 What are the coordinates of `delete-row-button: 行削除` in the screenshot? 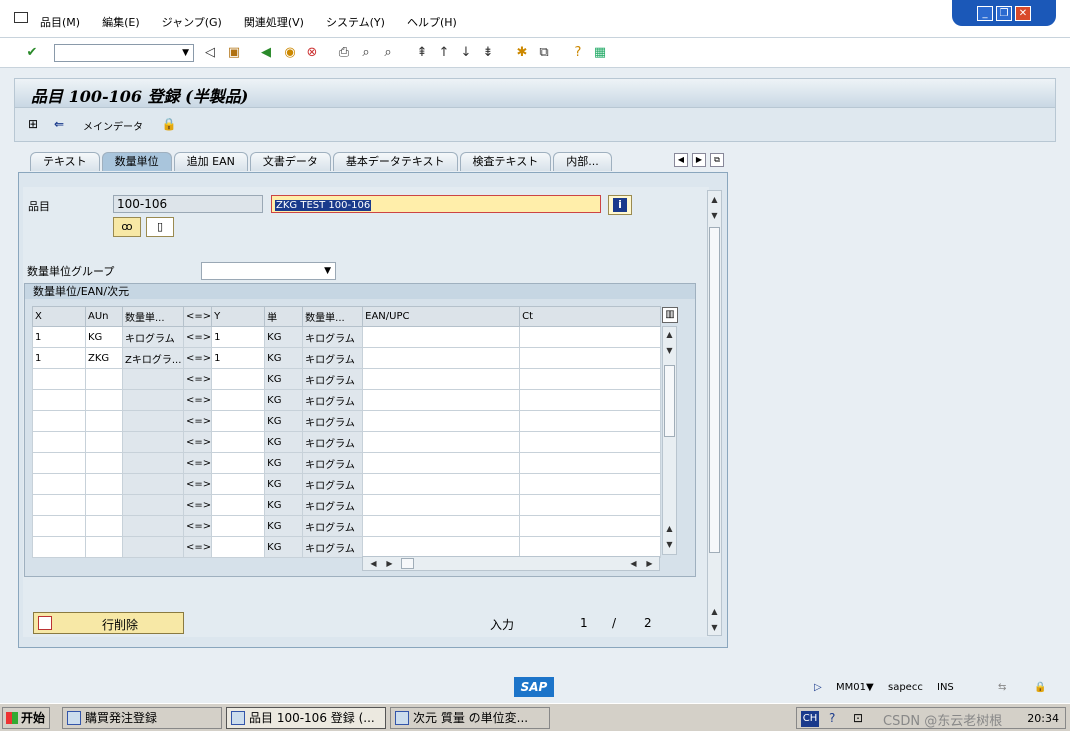 It's located at (108, 623).